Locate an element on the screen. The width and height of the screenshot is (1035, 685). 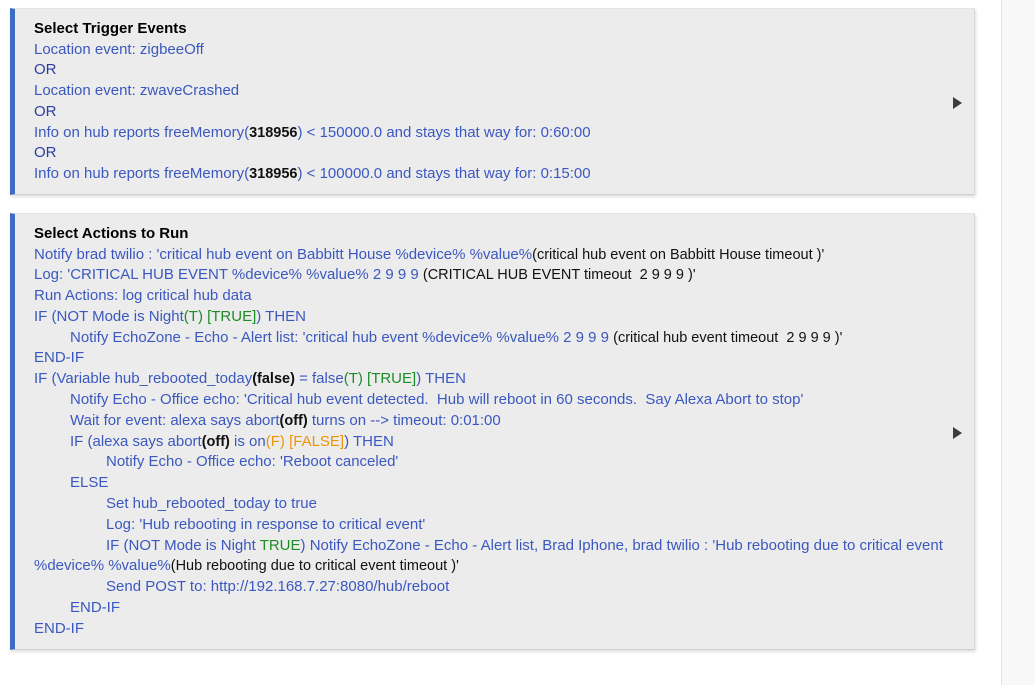
trigger-location-zwave-seg-0: Location event: zwaveCrashed is located at coordinates (137, 91).